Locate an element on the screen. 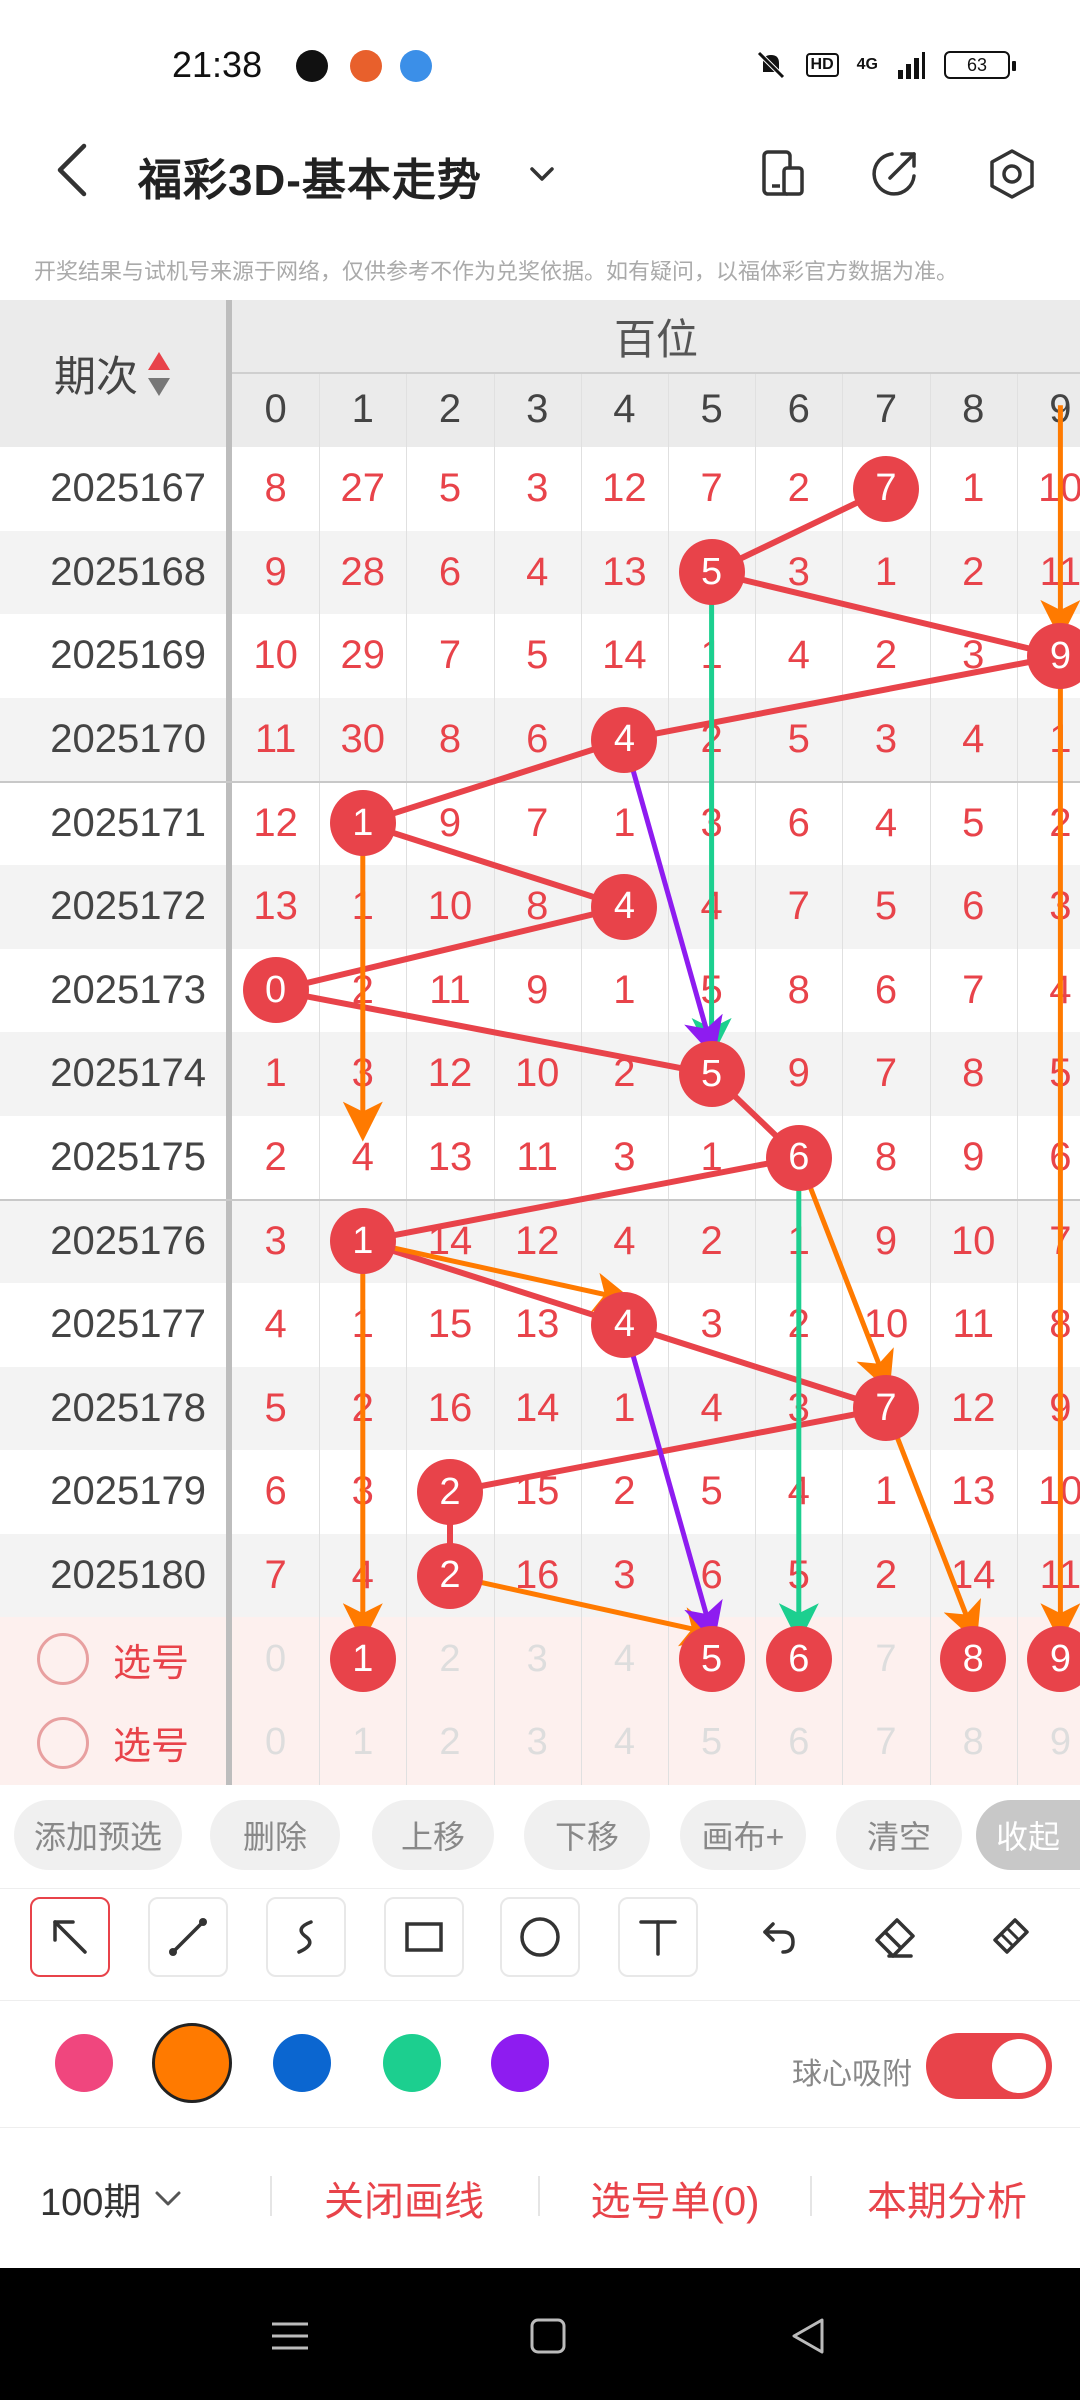 The height and width of the screenshot is (2400, 1080). text-tool is located at coordinates (658, 1937).